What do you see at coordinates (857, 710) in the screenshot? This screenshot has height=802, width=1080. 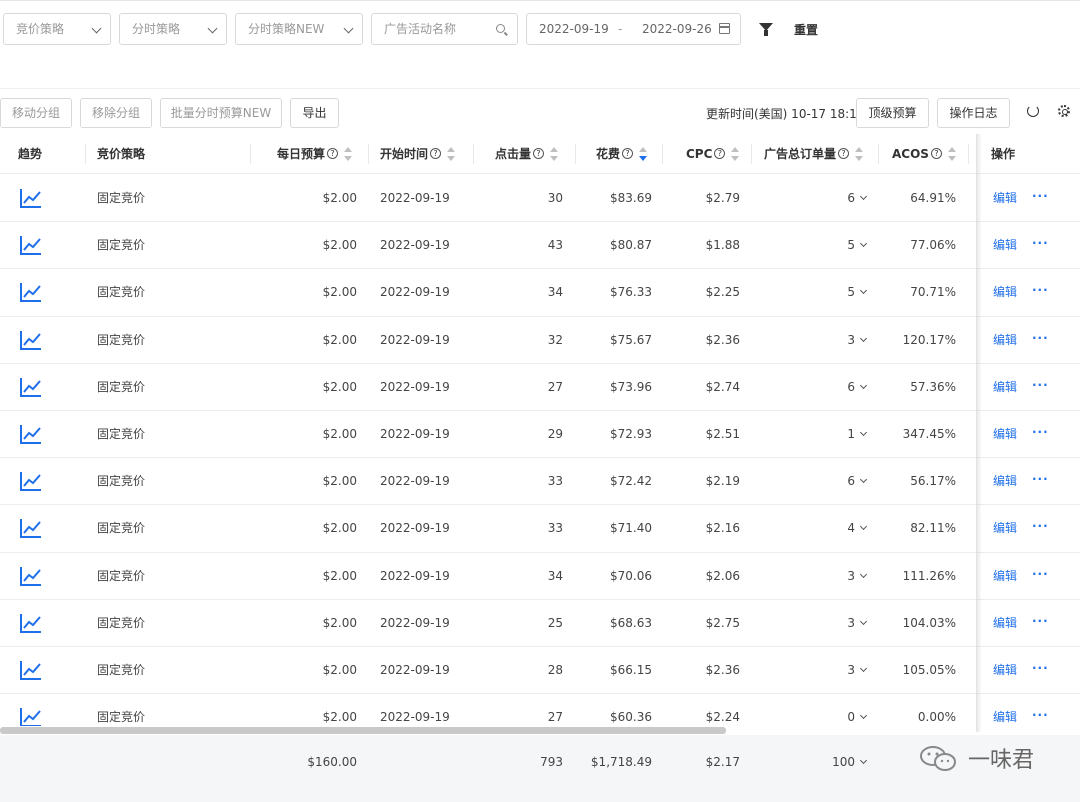 I see `cell-orders: 0` at bounding box center [857, 710].